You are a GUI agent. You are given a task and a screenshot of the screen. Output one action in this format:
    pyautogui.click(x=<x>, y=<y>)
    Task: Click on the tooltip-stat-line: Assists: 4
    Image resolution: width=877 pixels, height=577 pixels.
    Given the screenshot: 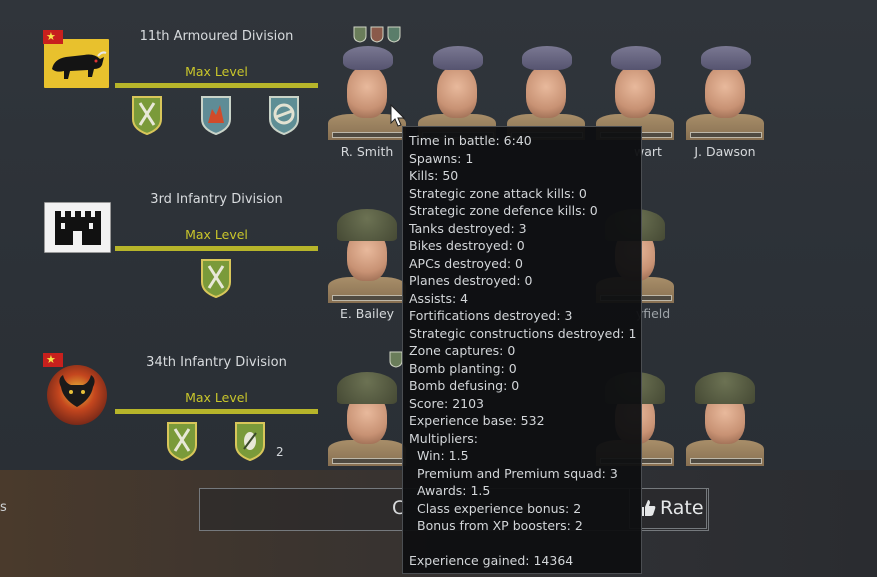 What is the action you would take?
    pyautogui.click(x=439, y=298)
    